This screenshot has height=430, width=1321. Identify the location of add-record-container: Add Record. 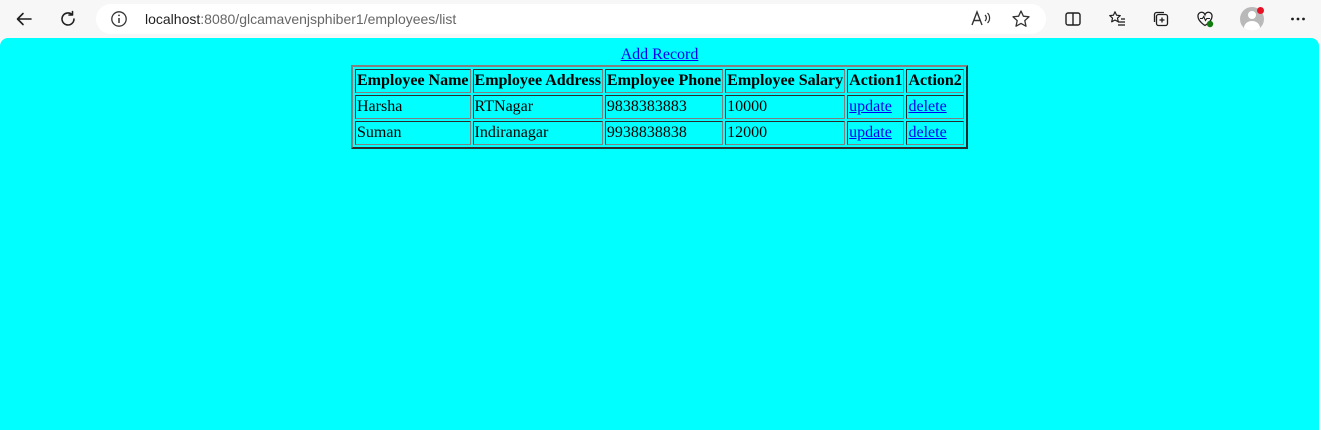
(659, 55).